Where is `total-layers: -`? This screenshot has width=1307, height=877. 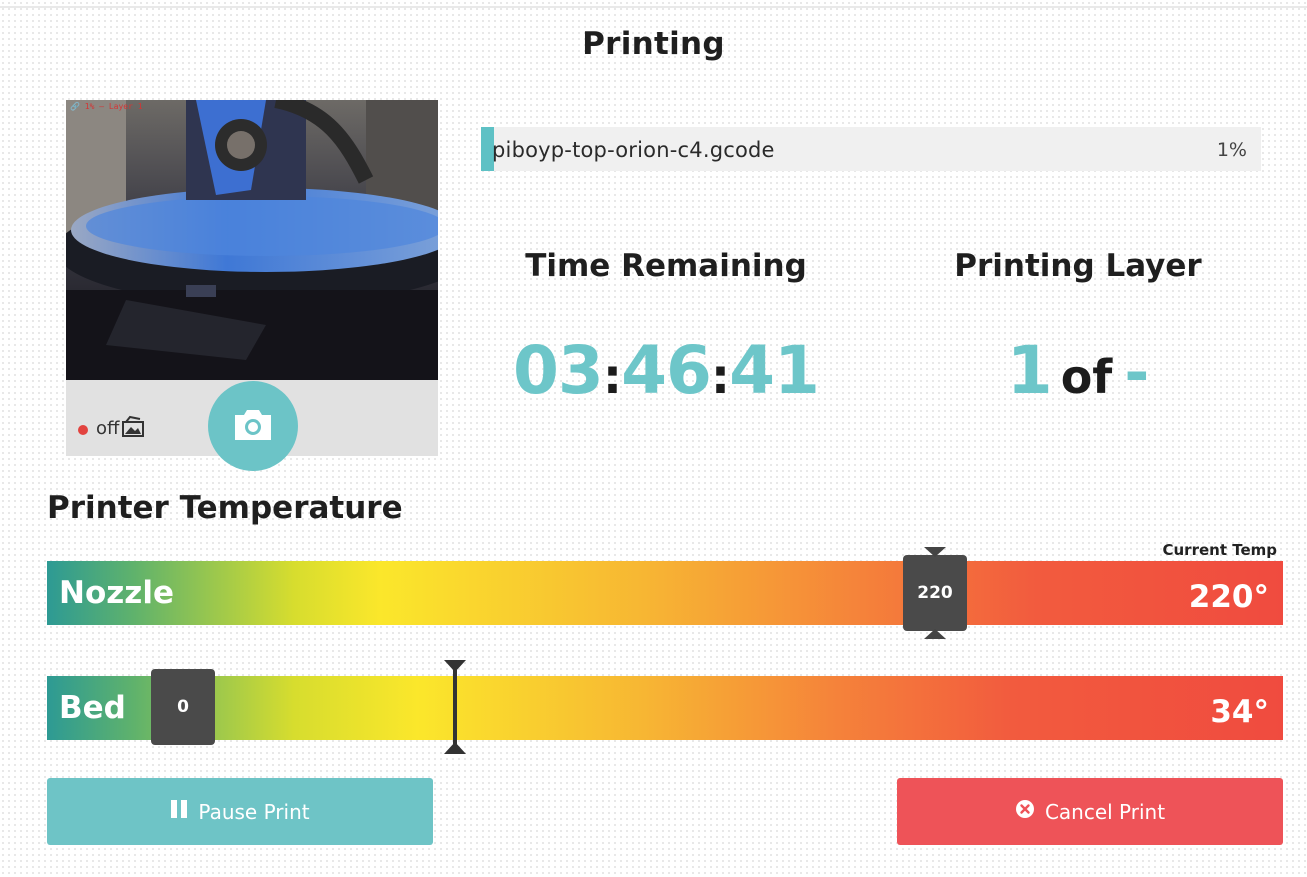 total-layers: - is located at coordinates (1137, 373).